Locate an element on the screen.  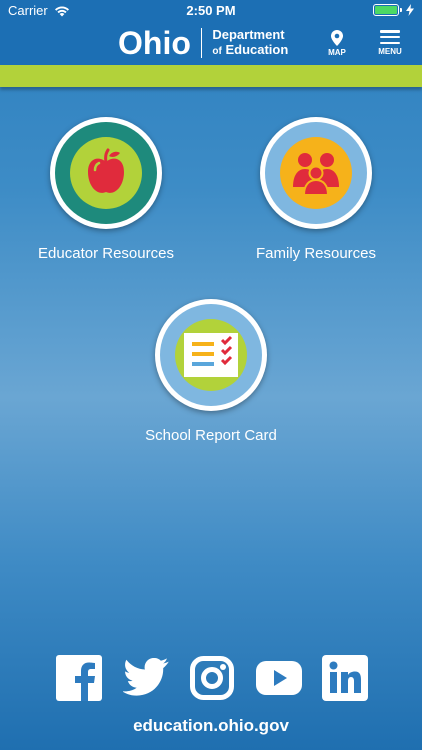
family-icon is located at coordinates (316, 174).